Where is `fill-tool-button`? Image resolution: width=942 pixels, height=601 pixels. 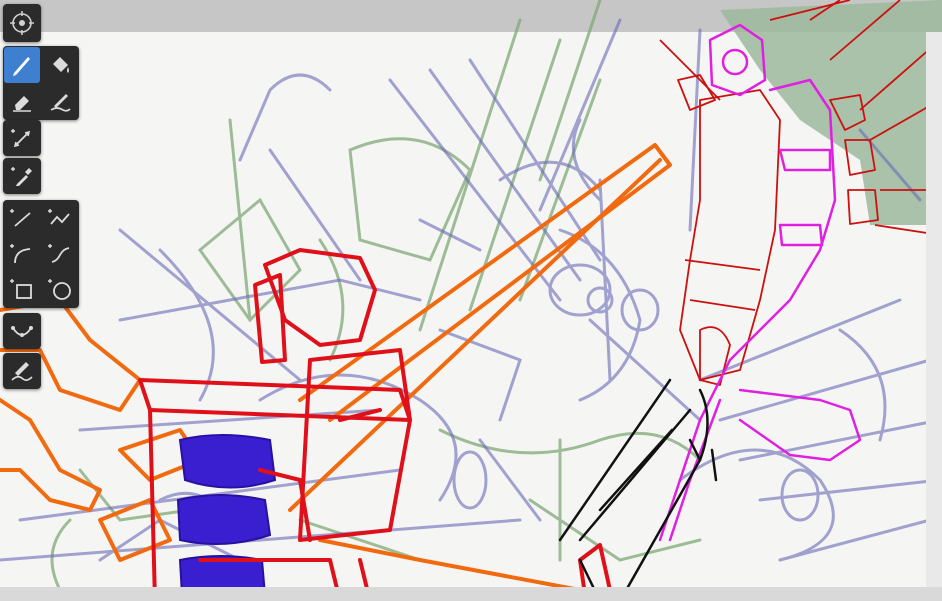 fill-tool-button is located at coordinates (60, 65).